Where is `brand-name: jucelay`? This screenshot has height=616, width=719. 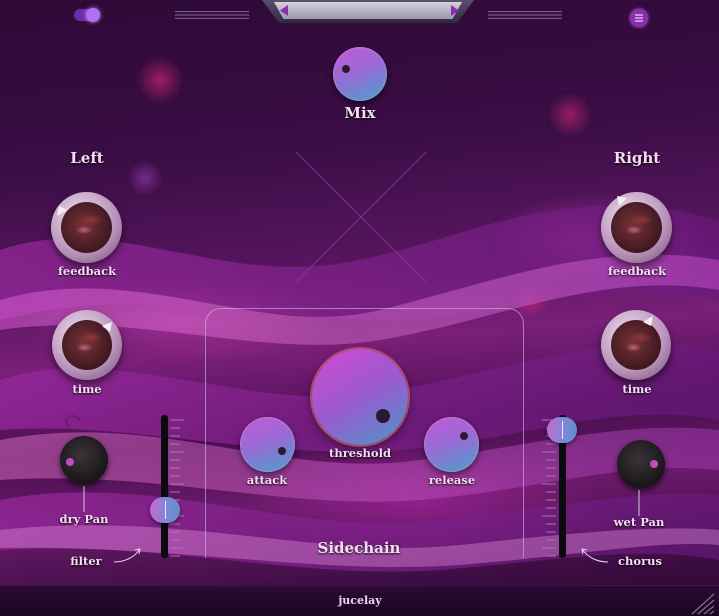
brand-name: jucelay is located at coordinates (360, 600).